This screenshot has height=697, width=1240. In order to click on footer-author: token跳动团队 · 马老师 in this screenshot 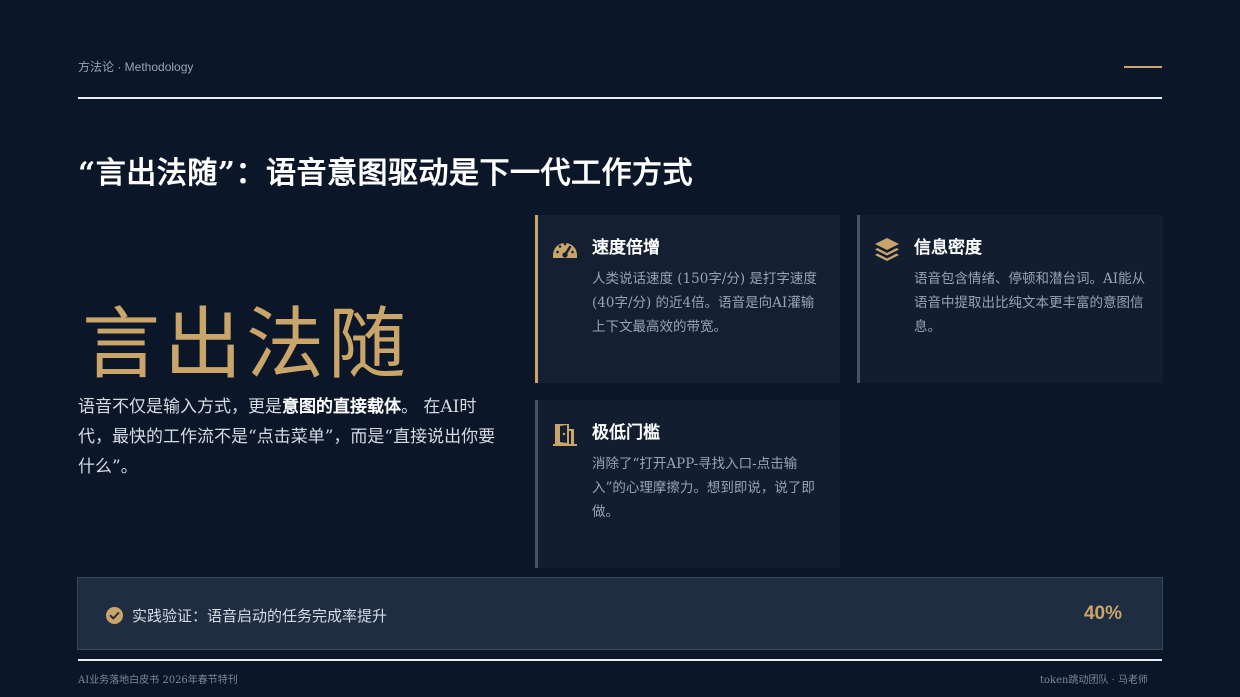, I will do `click(1094, 680)`.